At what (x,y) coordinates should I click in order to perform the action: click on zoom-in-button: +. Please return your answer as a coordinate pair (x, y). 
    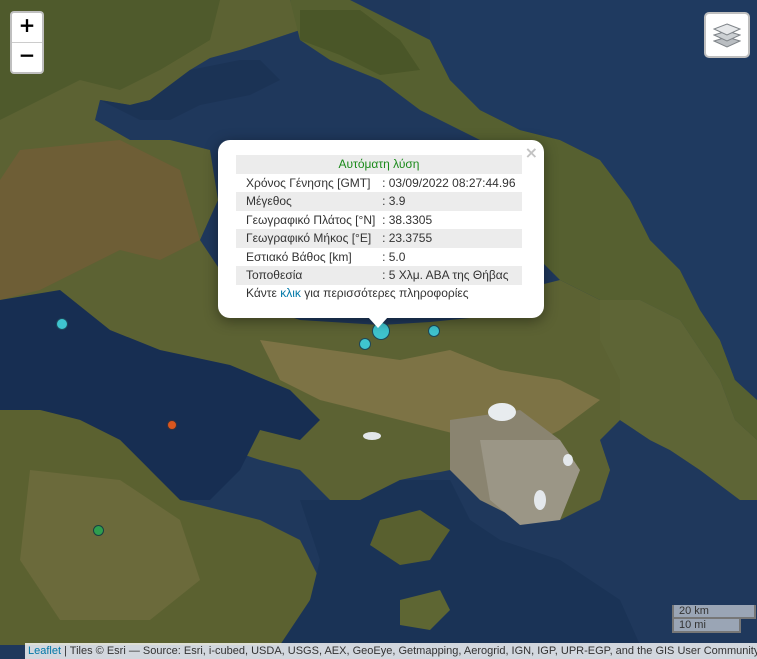
    Looking at the image, I should click on (27, 27).